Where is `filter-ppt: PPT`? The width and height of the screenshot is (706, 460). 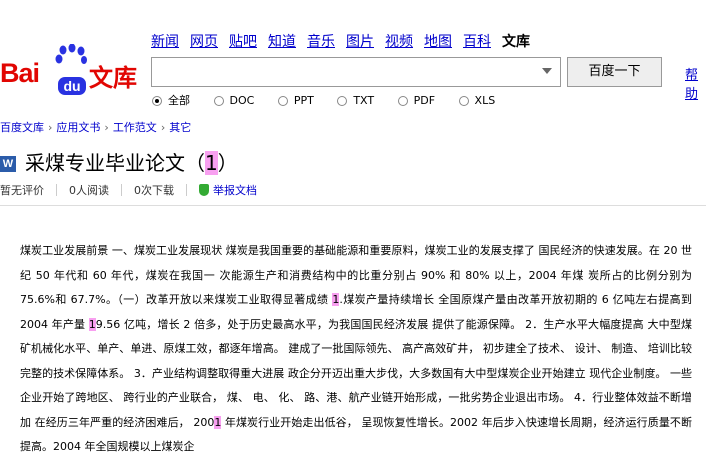
filter-ppt: PPT is located at coordinates (295, 100).